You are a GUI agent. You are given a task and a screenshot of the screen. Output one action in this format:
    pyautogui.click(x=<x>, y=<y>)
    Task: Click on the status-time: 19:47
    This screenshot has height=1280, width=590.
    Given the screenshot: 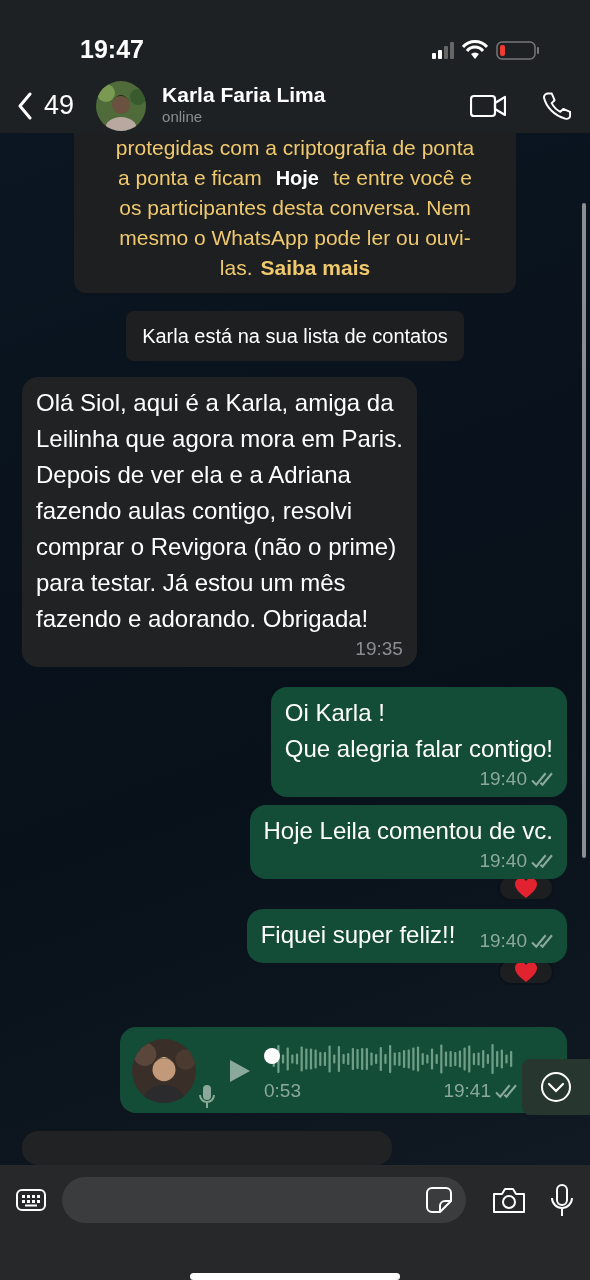 What is the action you would take?
    pyautogui.click(x=112, y=50)
    